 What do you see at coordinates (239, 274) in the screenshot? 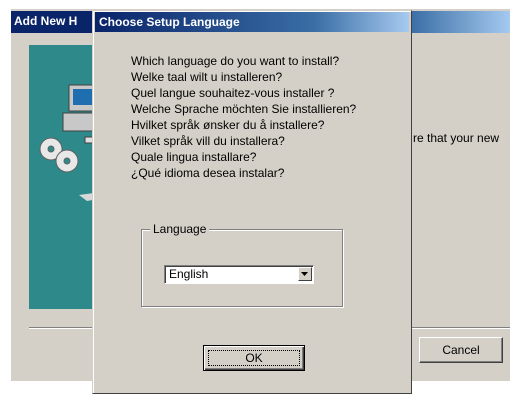
I see `language-select: English` at bounding box center [239, 274].